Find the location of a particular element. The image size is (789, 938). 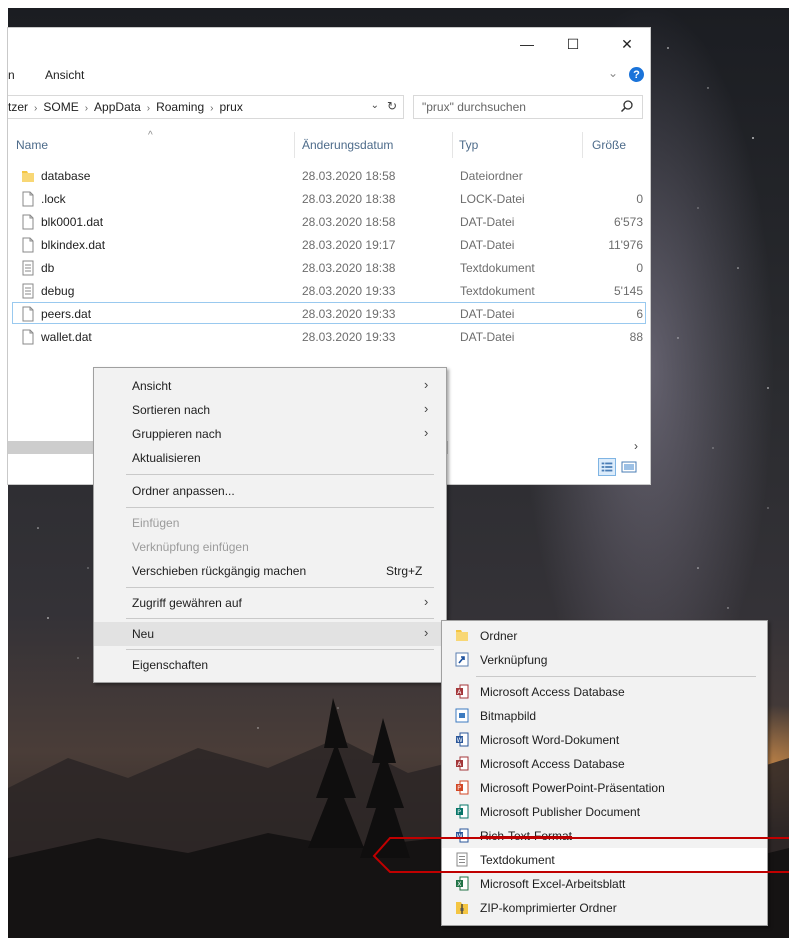

maximize-button: ☐ is located at coordinates (573, 44).